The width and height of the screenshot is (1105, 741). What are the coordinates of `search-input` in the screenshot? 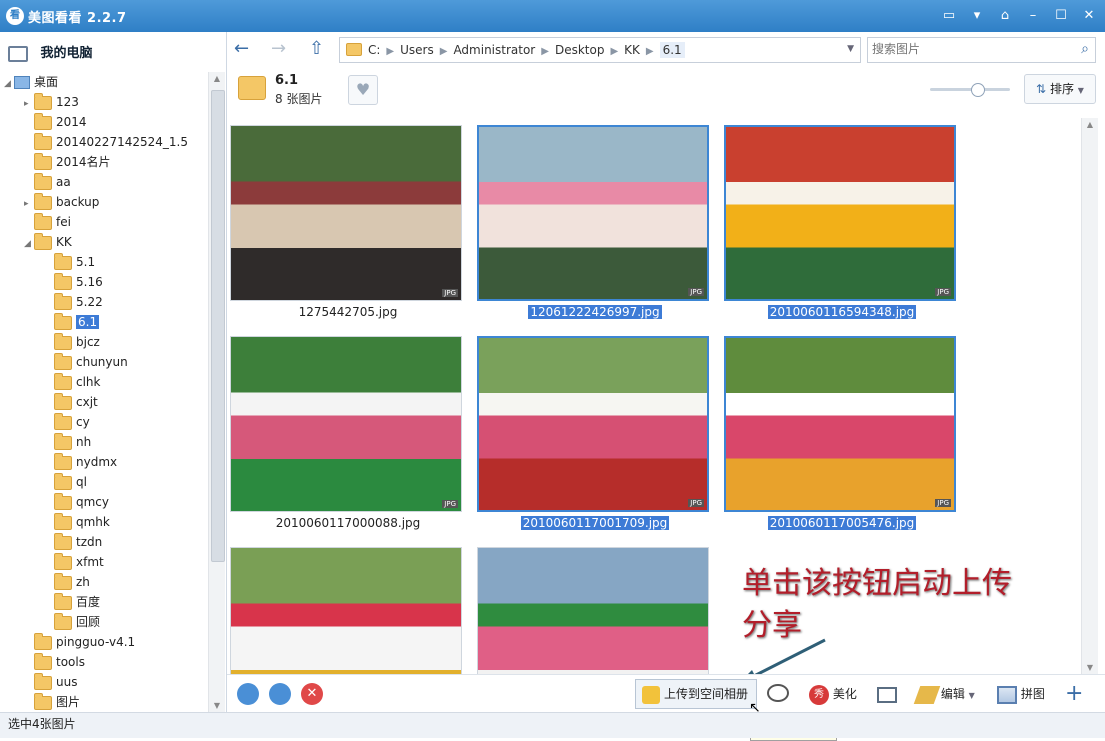 It's located at (967, 49).